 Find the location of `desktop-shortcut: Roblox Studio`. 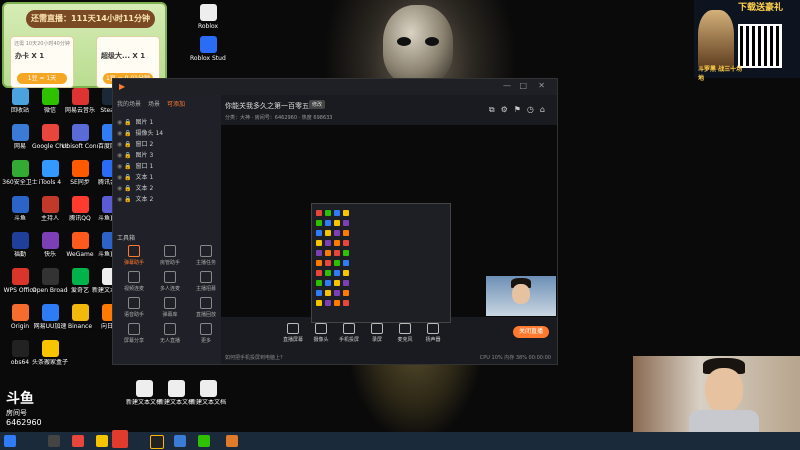

desktop-shortcut: Roblox Studio is located at coordinates (208, 49).